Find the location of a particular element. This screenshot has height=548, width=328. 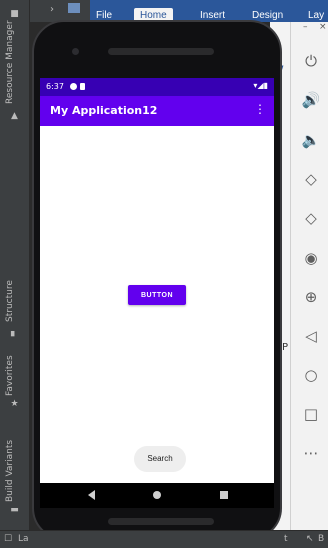

notification-icon is located at coordinates (73, 86).